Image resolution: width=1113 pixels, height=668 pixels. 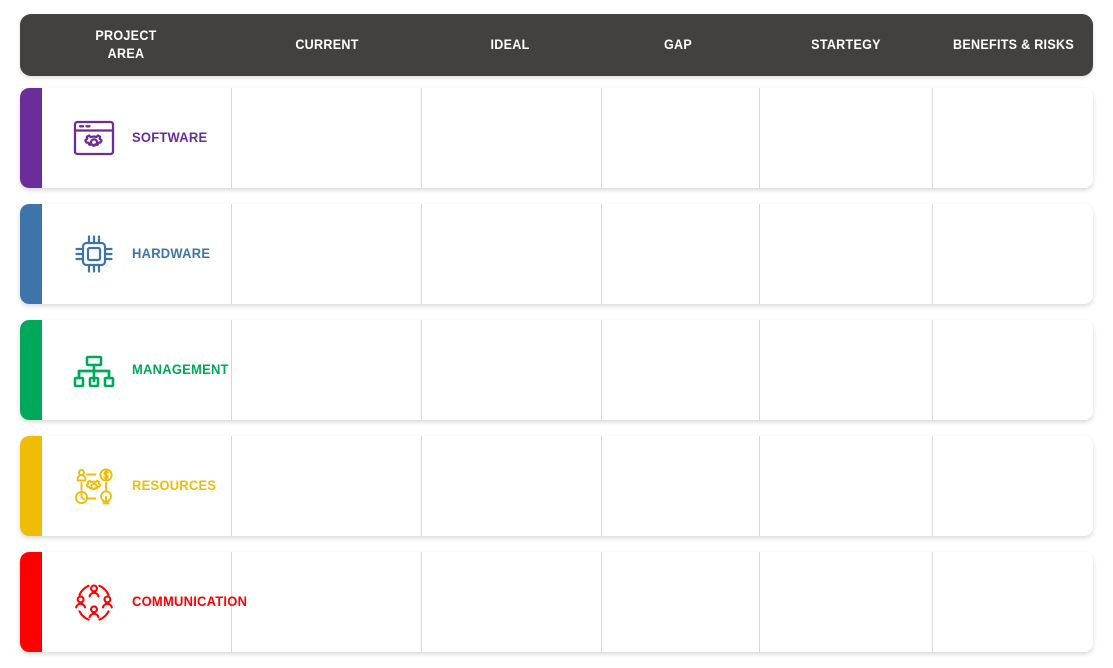 What do you see at coordinates (846, 45) in the screenshot?
I see `column-header-strategy: STARTEGY` at bounding box center [846, 45].